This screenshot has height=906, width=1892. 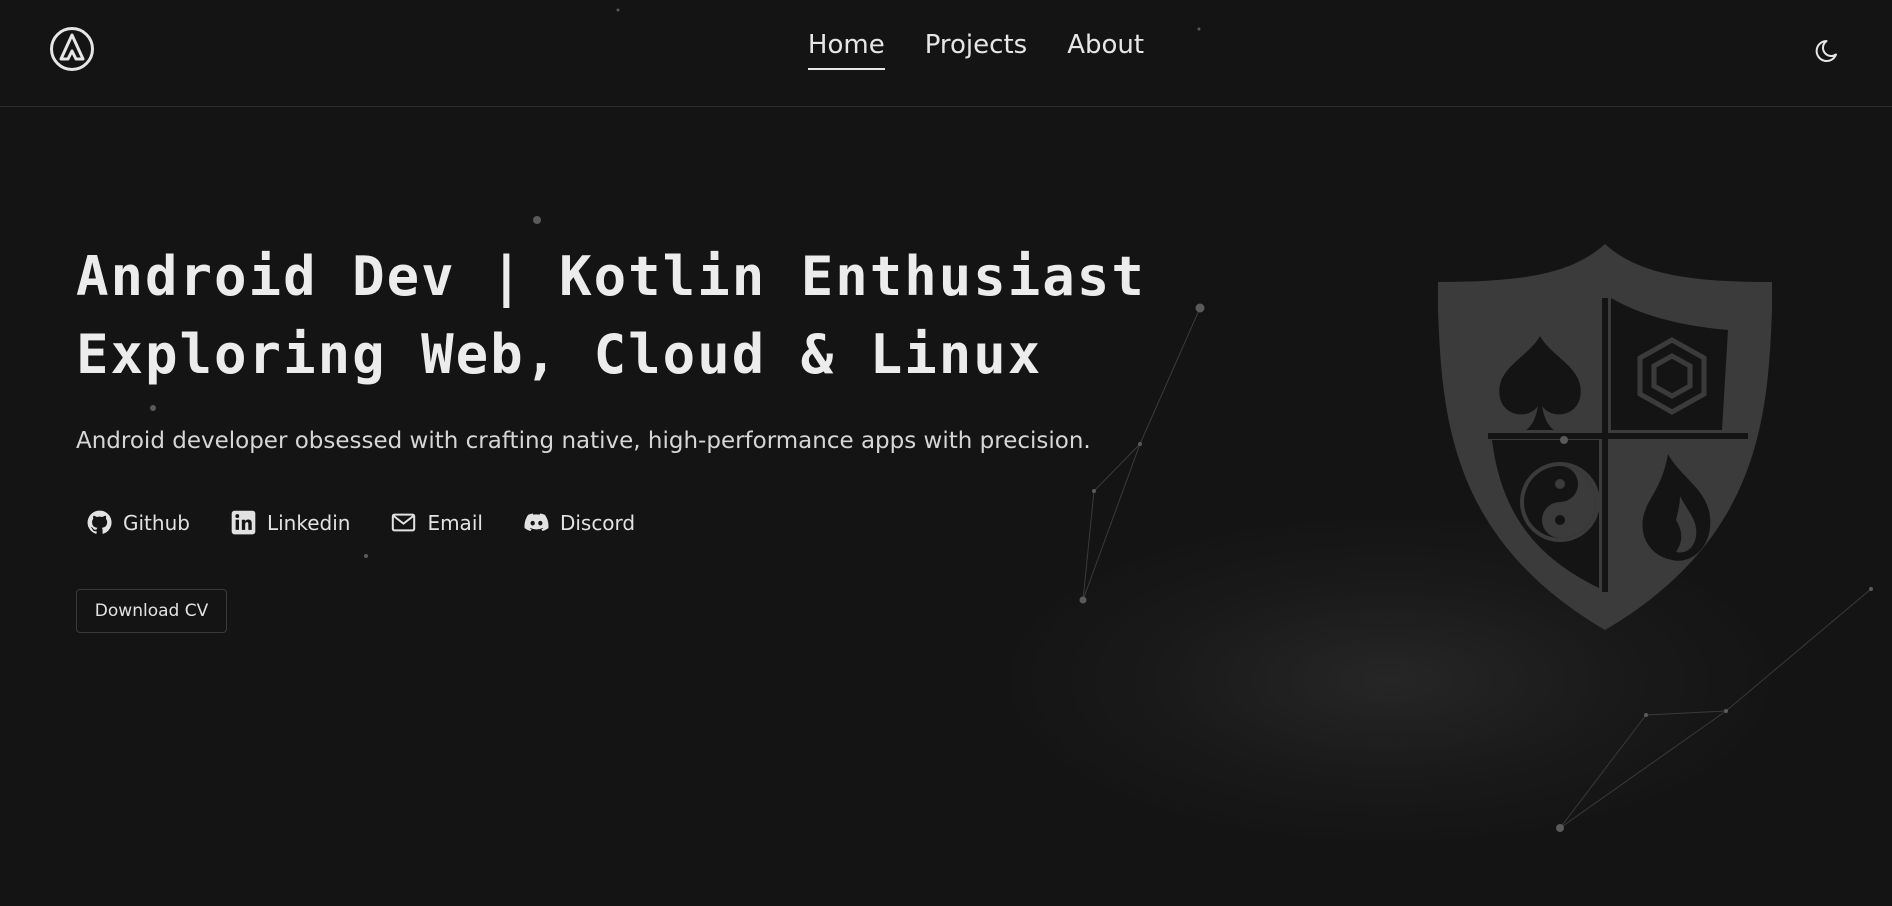 What do you see at coordinates (404, 522) in the screenshot?
I see `mail-icon` at bounding box center [404, 522].